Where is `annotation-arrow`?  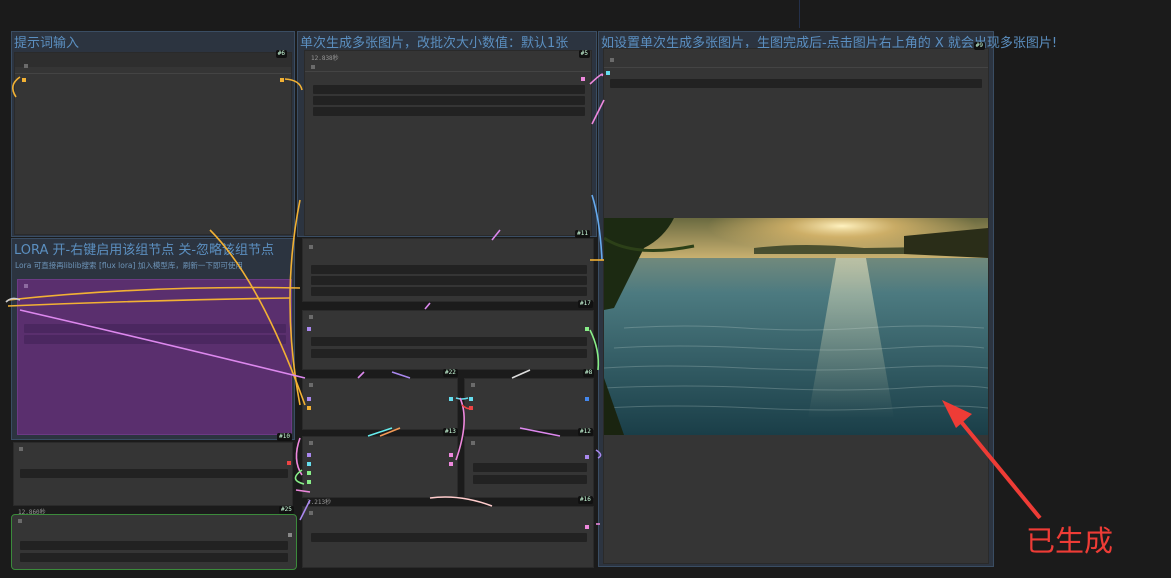 annotation-arrow is located at coordinates (992, 460).